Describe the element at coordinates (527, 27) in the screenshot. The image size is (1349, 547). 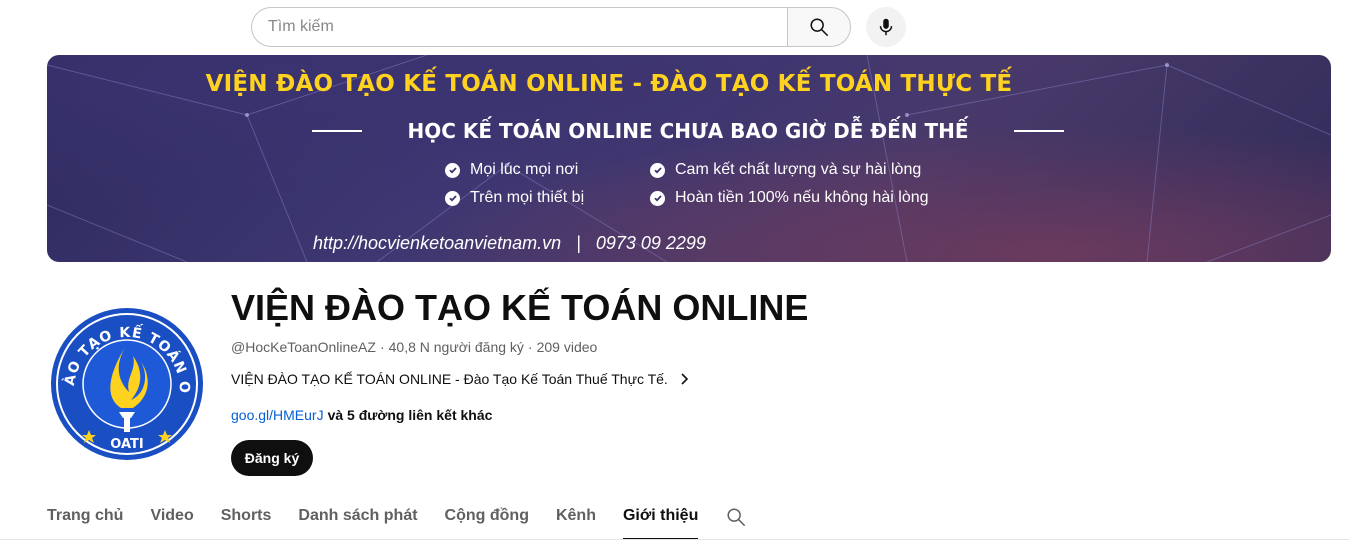
I see `search-input` at that location.